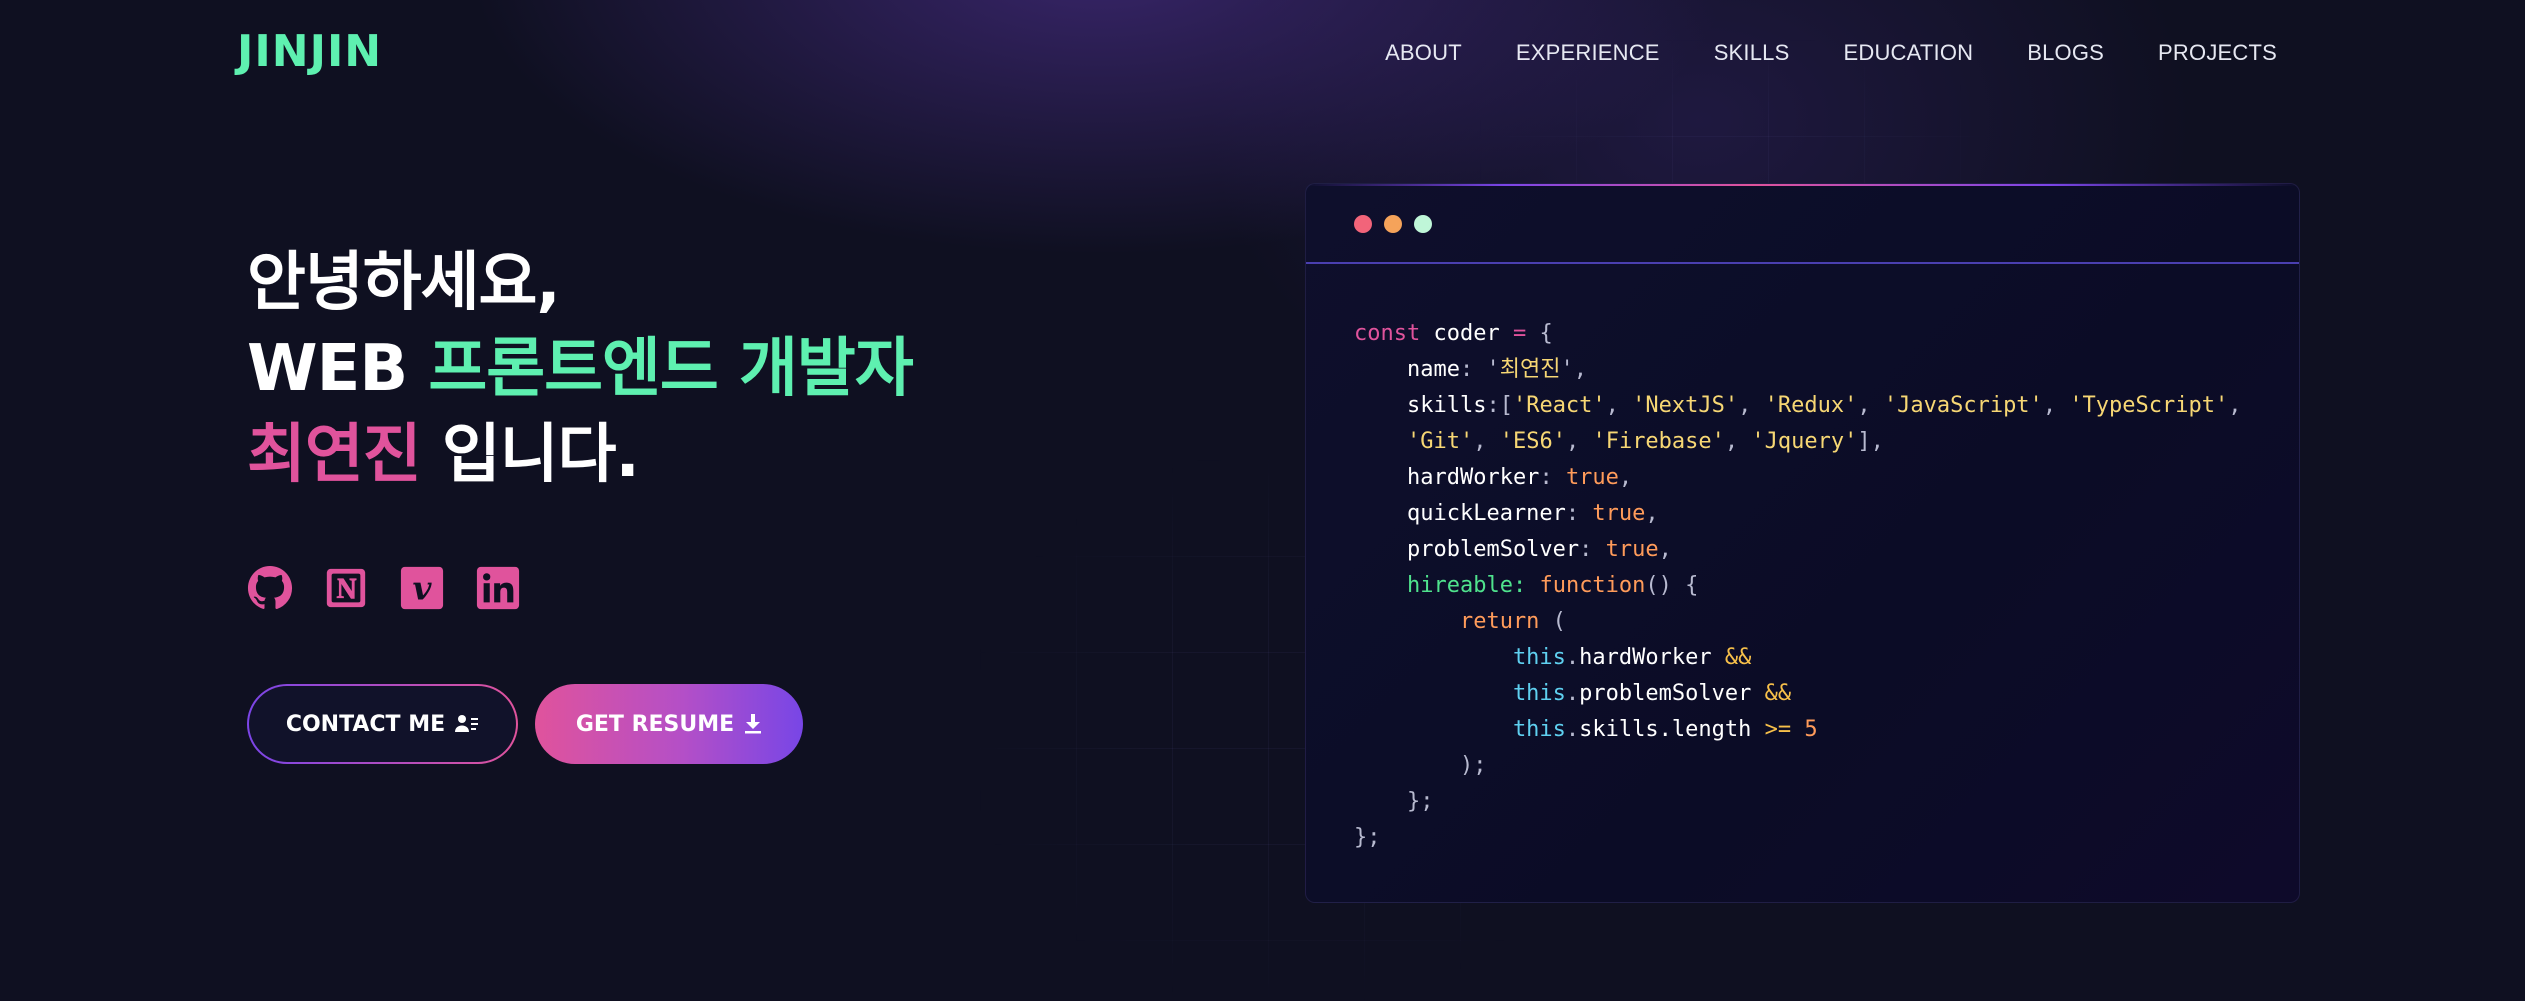  I want to click on nav-item-experience: EXPERIENCE, so click(1588, 52).